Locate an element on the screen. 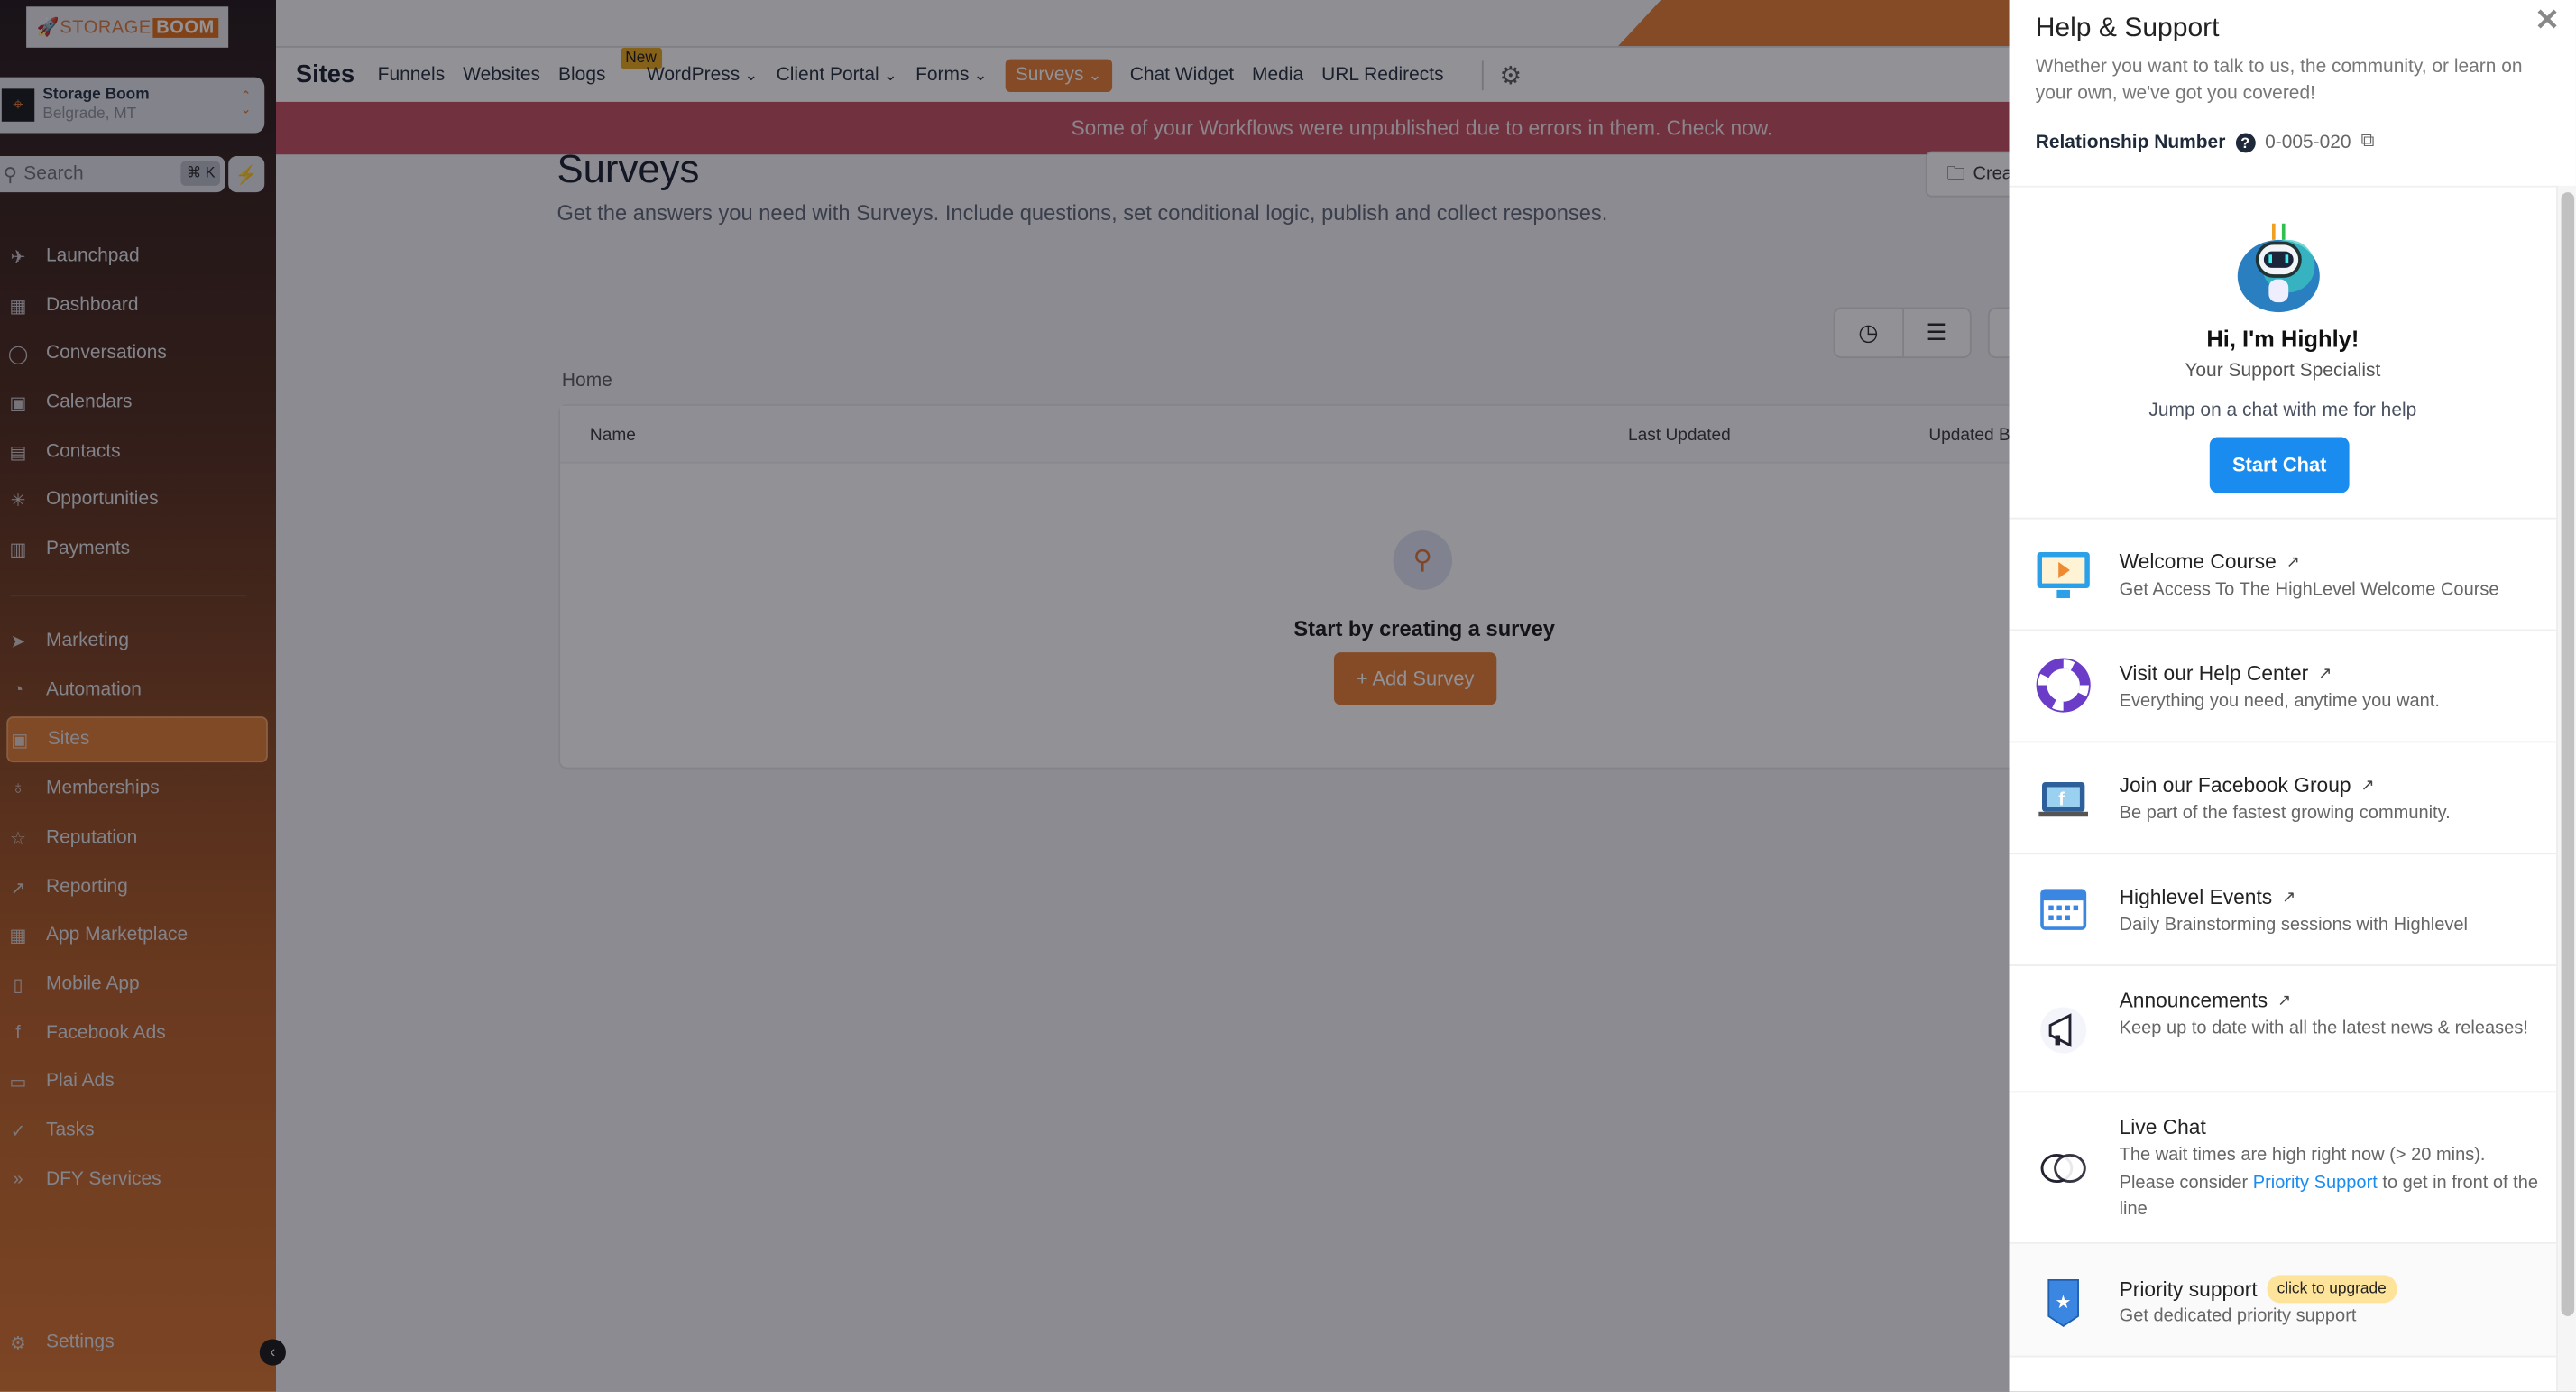  scrollbar-thumb is located at coordinates (2568, 754).